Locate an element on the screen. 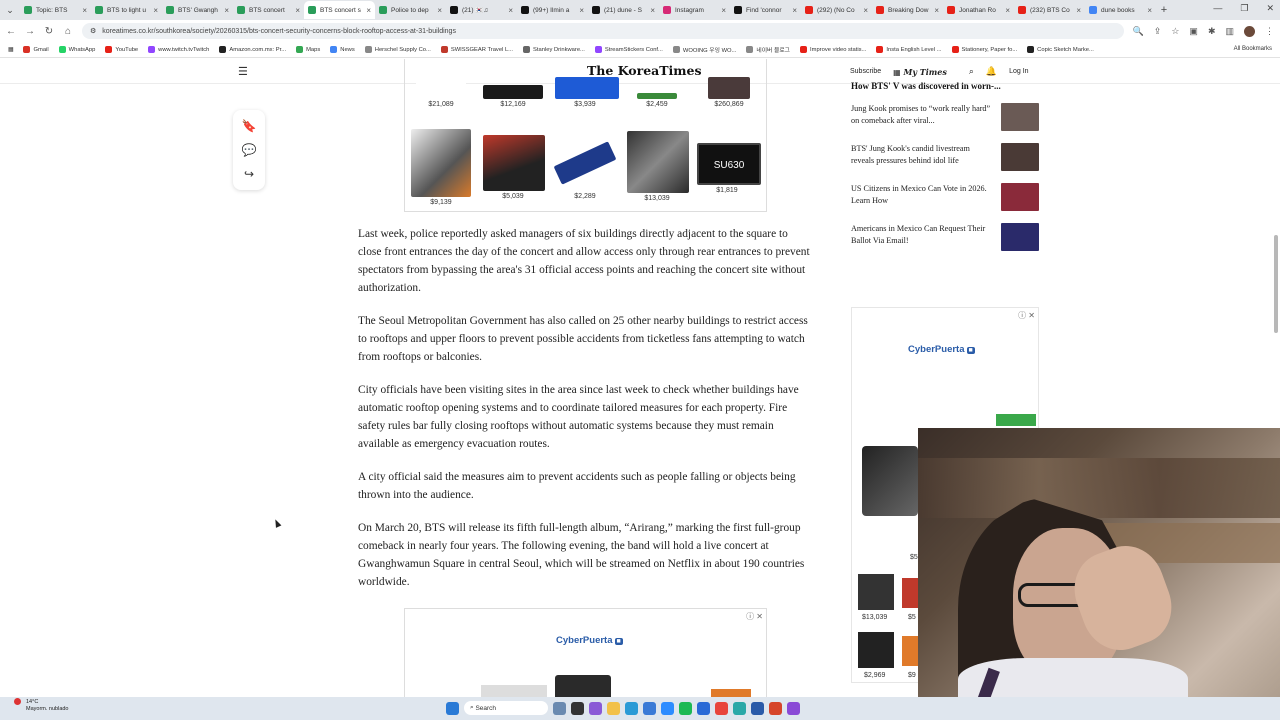  bookmark-item: WhatsApp is located at coordinates (76, 49).